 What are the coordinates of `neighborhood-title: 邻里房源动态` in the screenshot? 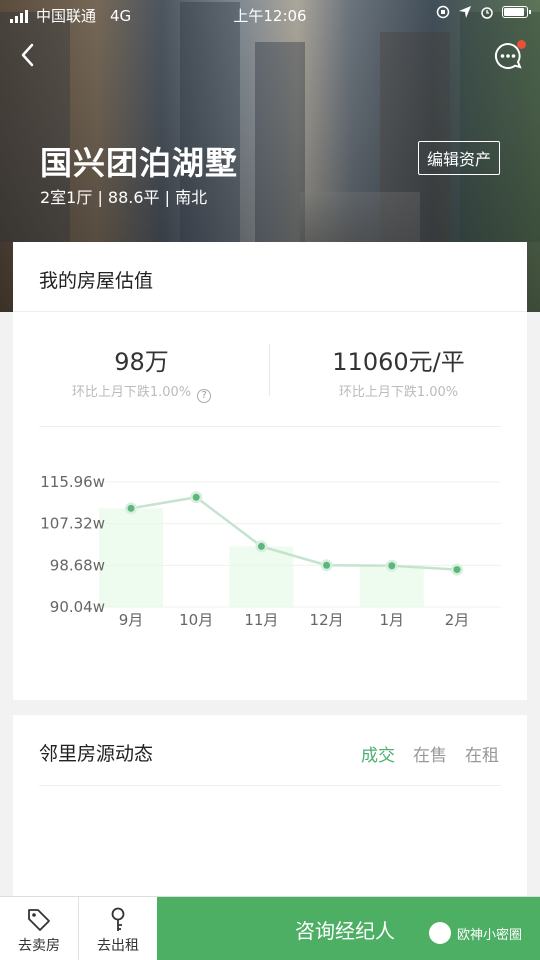 It's located at (96, 754).